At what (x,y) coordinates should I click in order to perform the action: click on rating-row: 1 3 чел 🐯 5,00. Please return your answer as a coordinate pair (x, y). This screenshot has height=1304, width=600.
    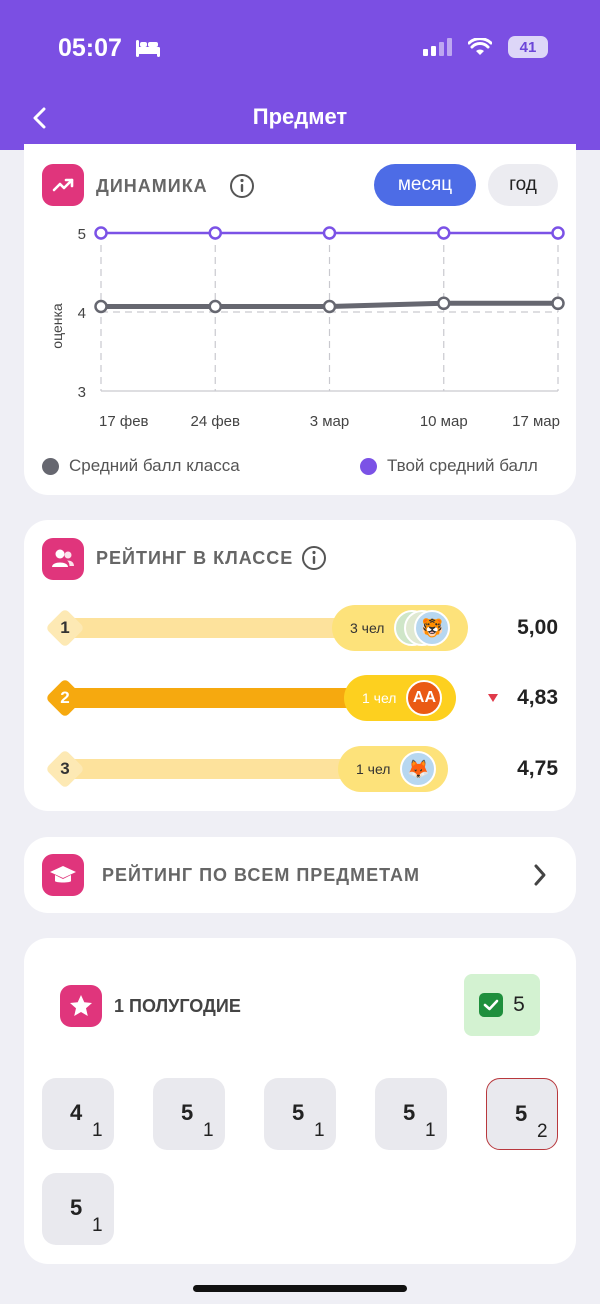
    Looking at the image, I should click on (300, 628).